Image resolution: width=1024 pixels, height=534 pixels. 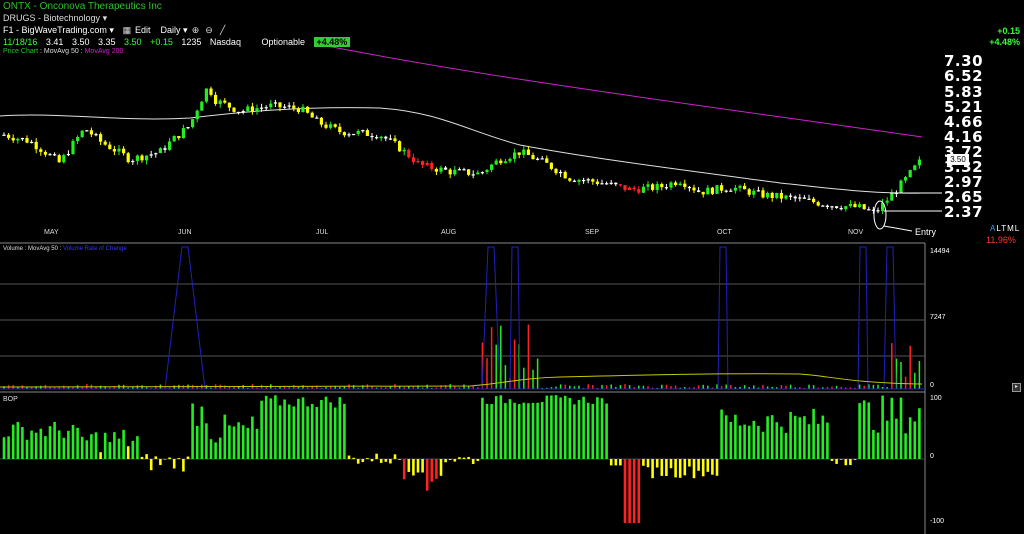 I want to click on mode-selector: ALTML, so click(x=1005, y=228).